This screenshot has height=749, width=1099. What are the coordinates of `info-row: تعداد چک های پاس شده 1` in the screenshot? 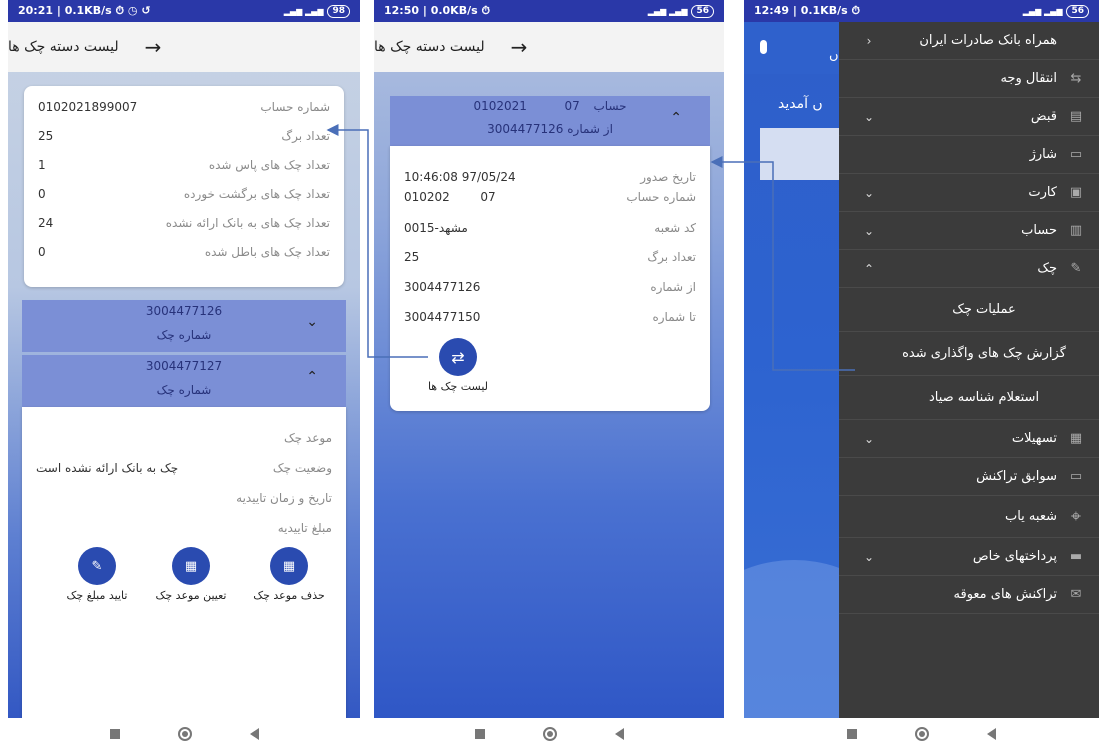 It's located at (184, 165).